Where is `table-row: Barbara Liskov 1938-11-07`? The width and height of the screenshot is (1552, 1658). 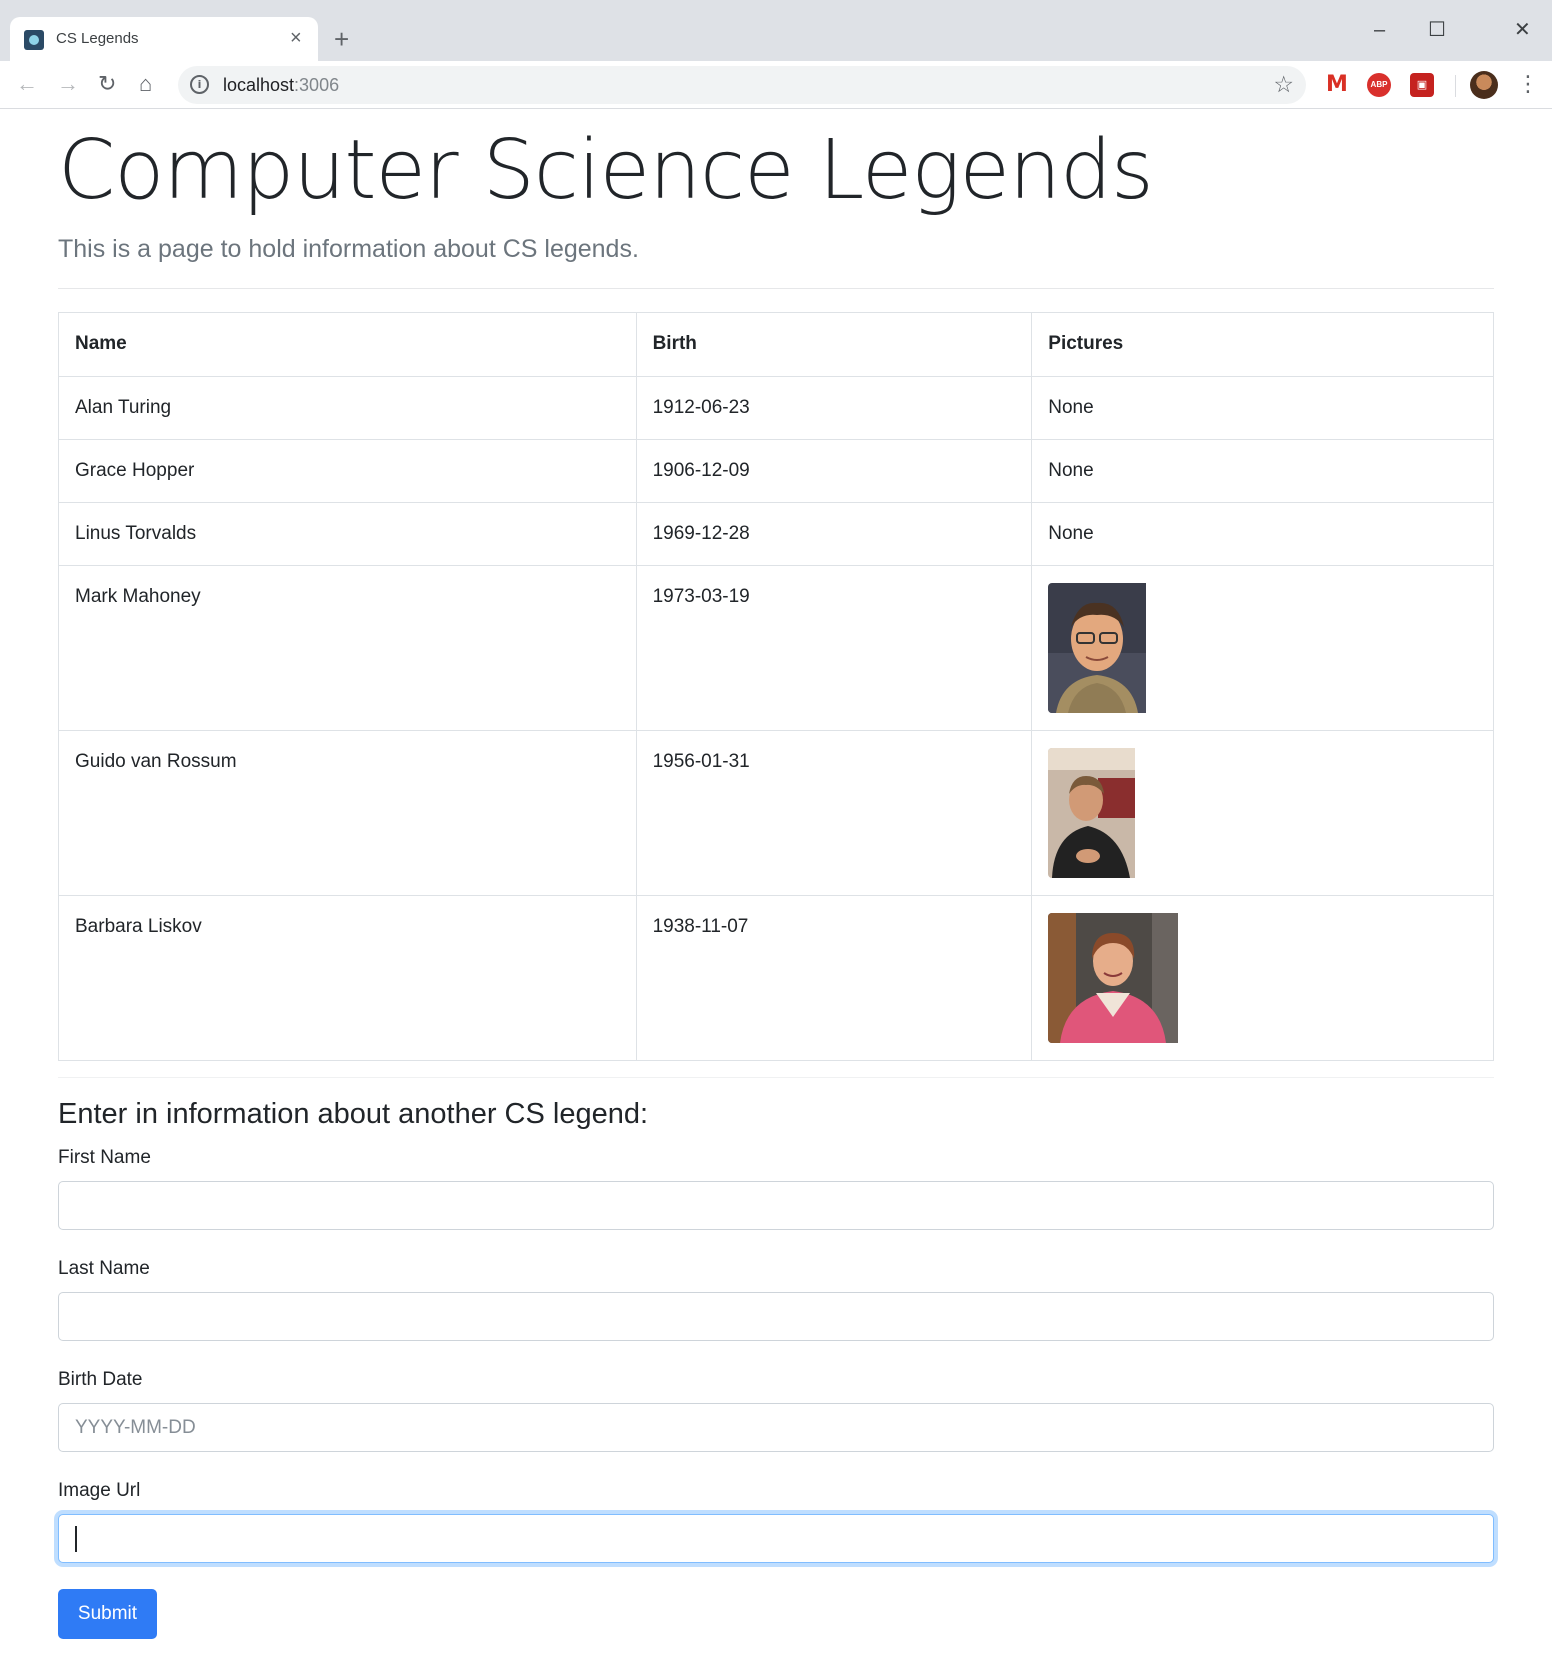 table-row: Barbara Liskov 1938-11-07 is located at coordinates (776, 978).